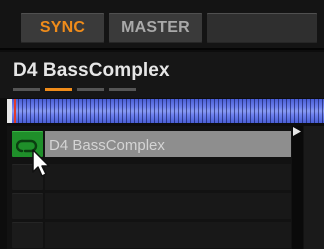 The image size is (324, 249). I want to click on waveform-bars, so click(165, 111).